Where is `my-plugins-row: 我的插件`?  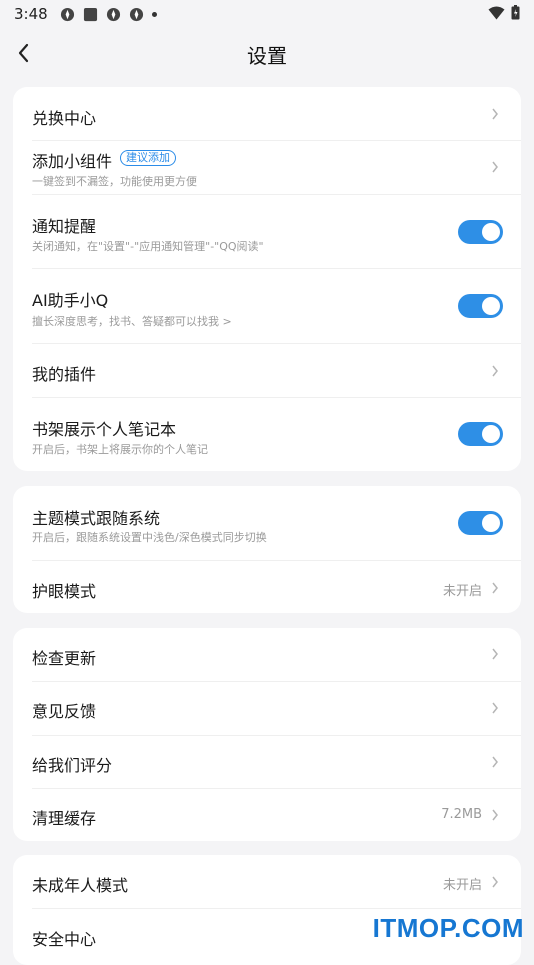
my-plugins-row: 我的插件 is located at coordinates (267, 371).